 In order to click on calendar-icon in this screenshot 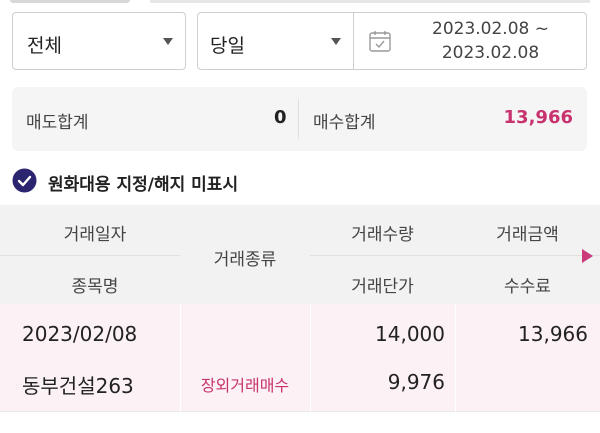, I will do `click(380, 41)`.